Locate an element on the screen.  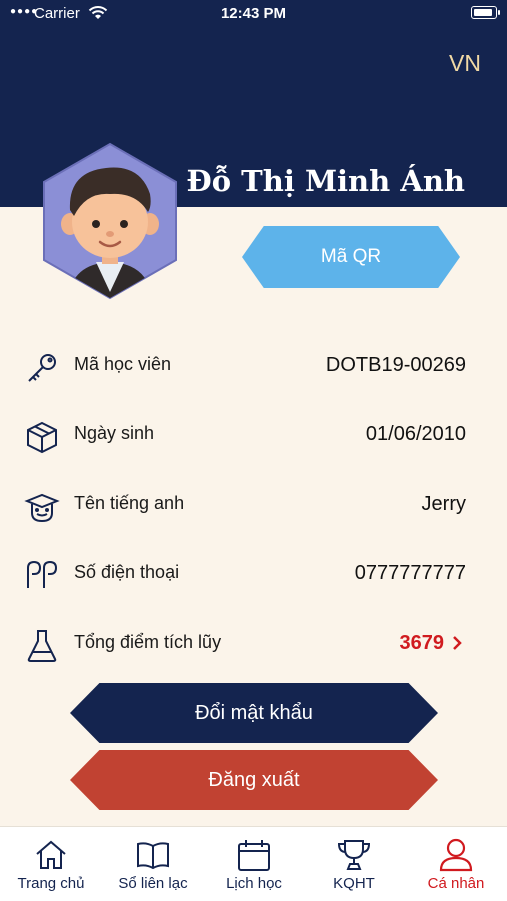
tab-schedule: Lịch học is located at coordinates (254, 864).